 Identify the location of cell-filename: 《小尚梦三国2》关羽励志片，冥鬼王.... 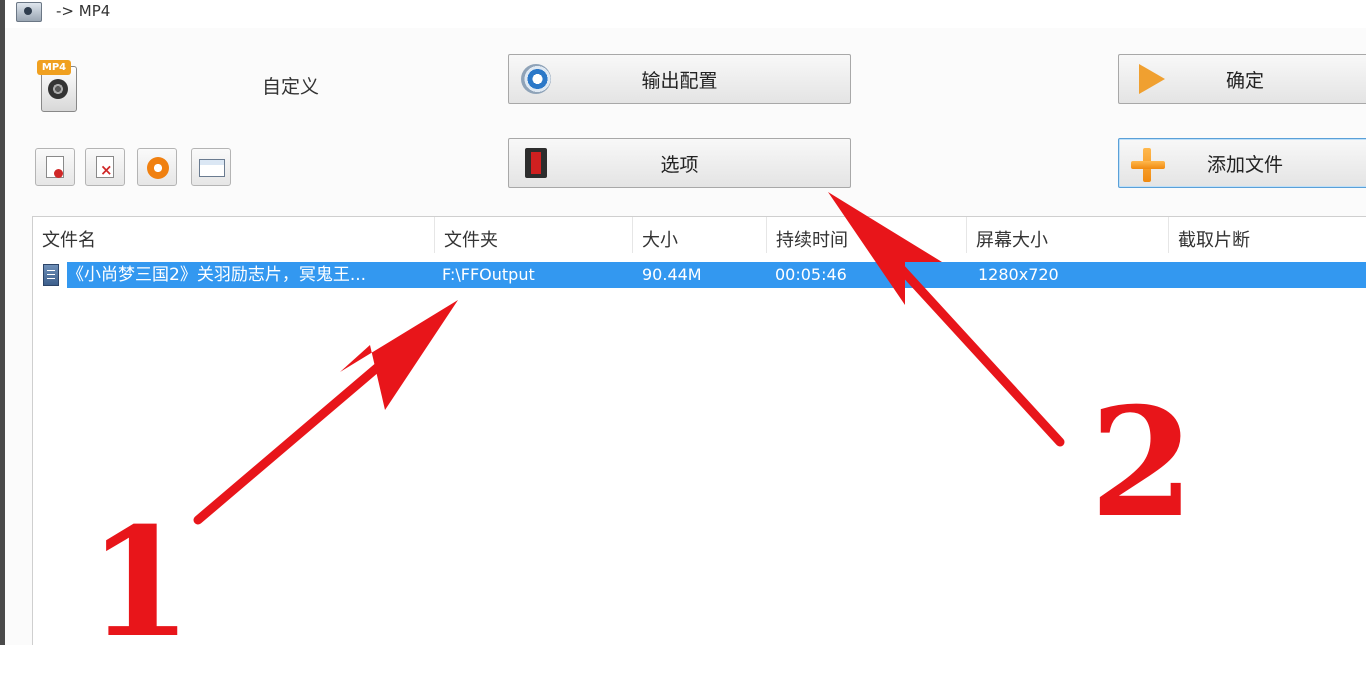
(217, 275).